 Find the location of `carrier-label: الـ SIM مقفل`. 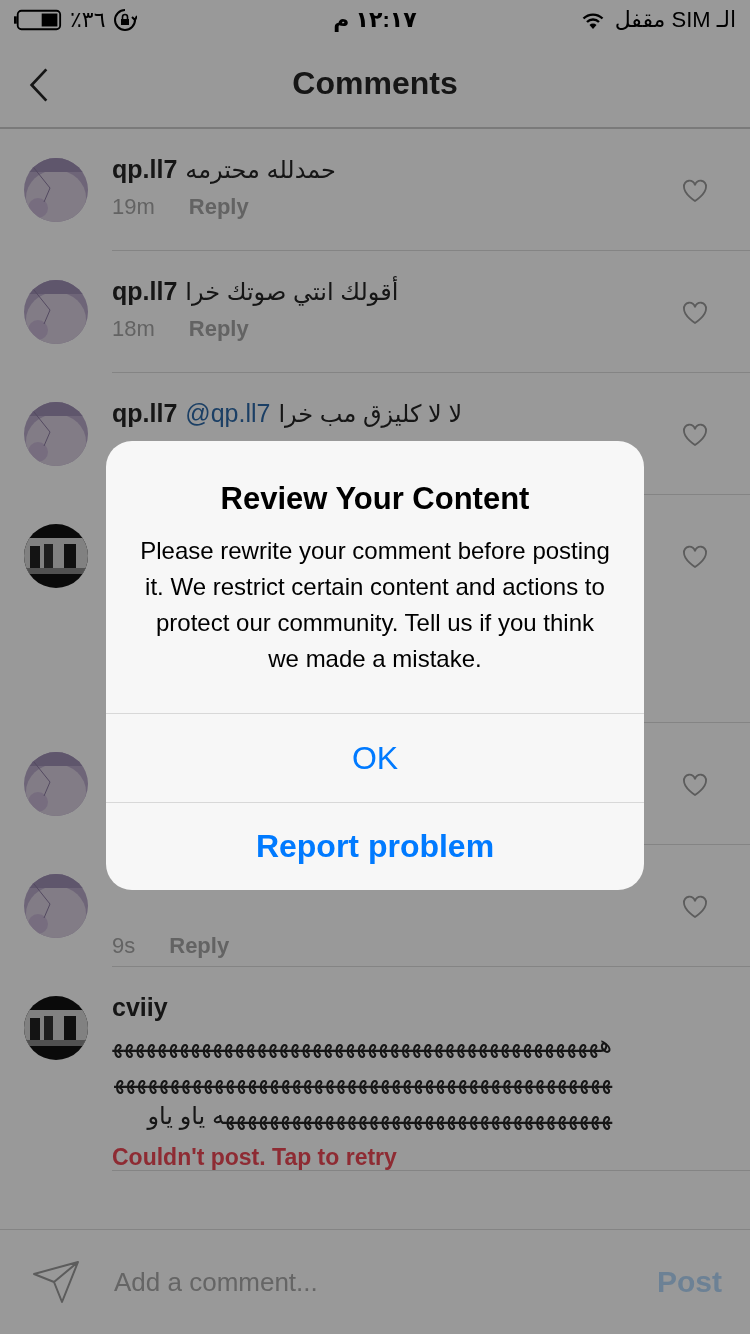

carrier-label: الـ SIM مقفل is located at coordinates (675, 20).